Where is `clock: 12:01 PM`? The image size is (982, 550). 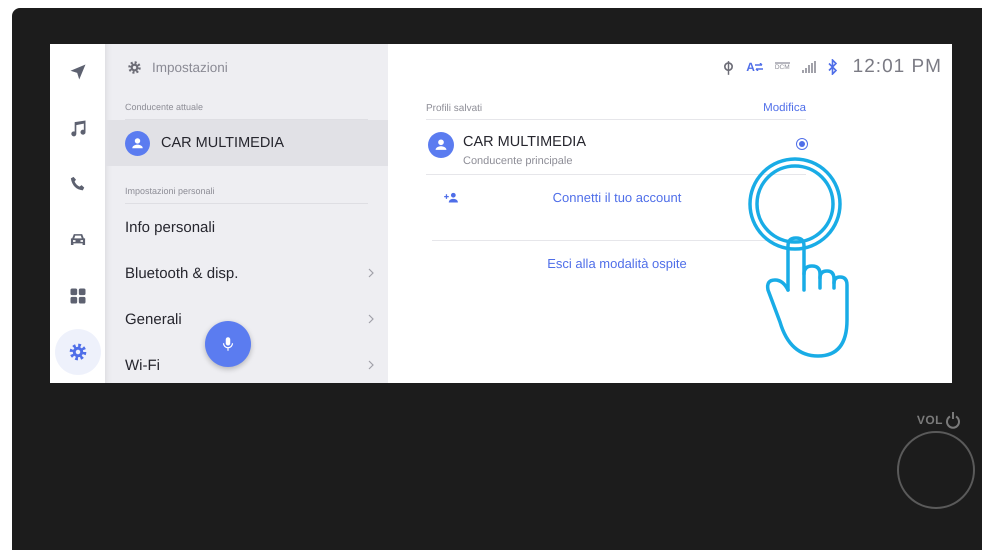 clock: 12:01 PM is located at coordinates (897, 67).